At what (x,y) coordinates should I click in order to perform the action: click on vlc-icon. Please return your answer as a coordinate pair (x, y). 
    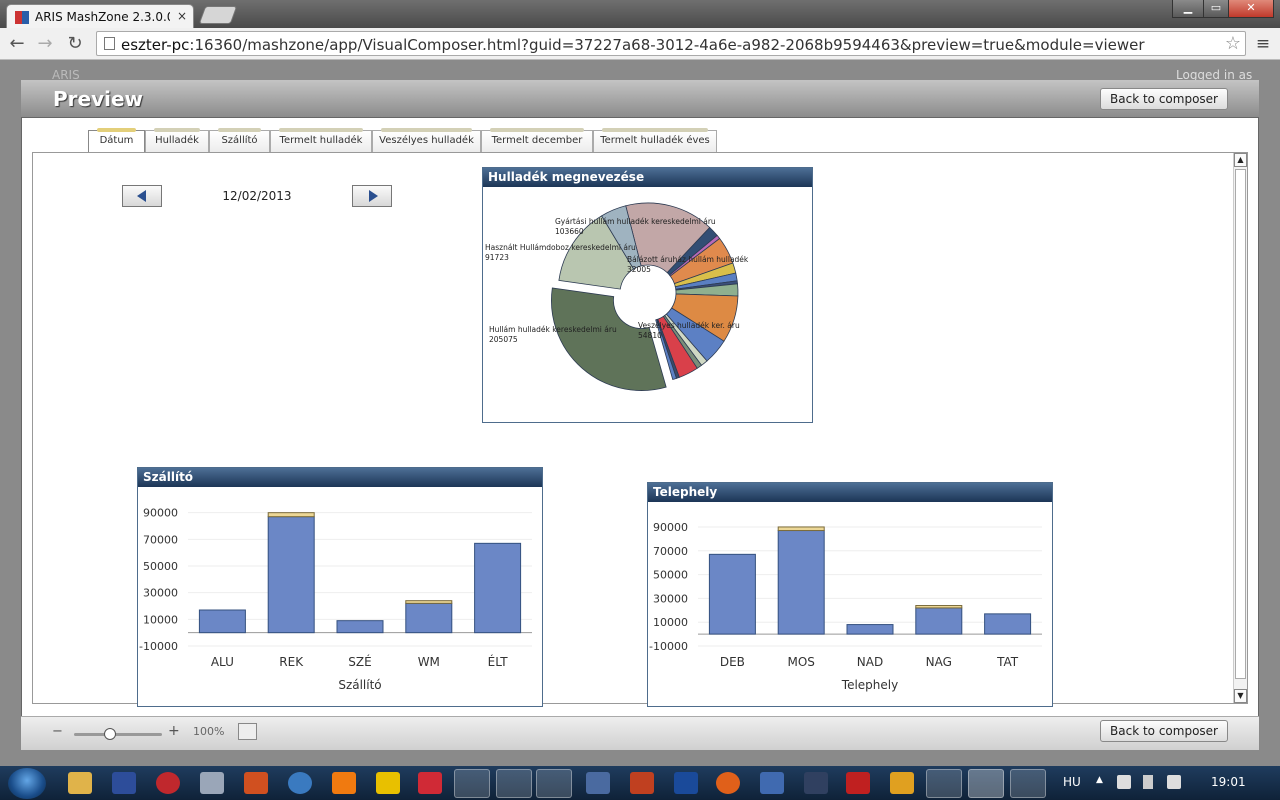
    Looking at the image, I should click on (344, 783).